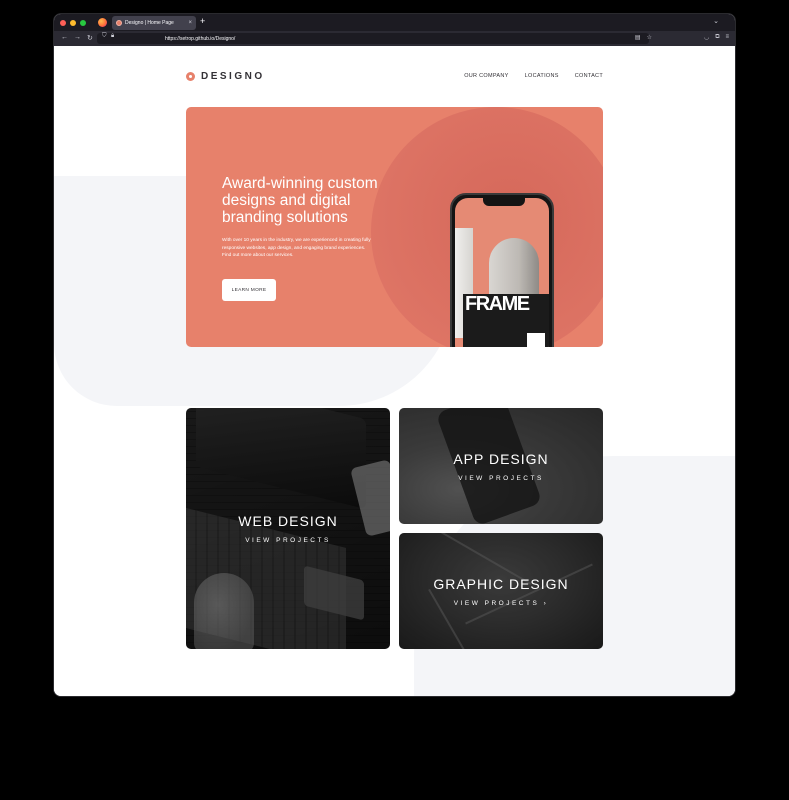 The height and width of the screenshot is (800, 789). Describe the element at coordinates (104, 36) in the screenshot. I see `shield-icon: ⛉` at that location.